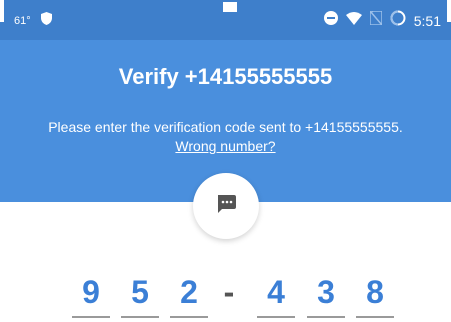  Describe the element at coordinates (376, 20) in the screenshot. I see `no-sim-icon` at that location.